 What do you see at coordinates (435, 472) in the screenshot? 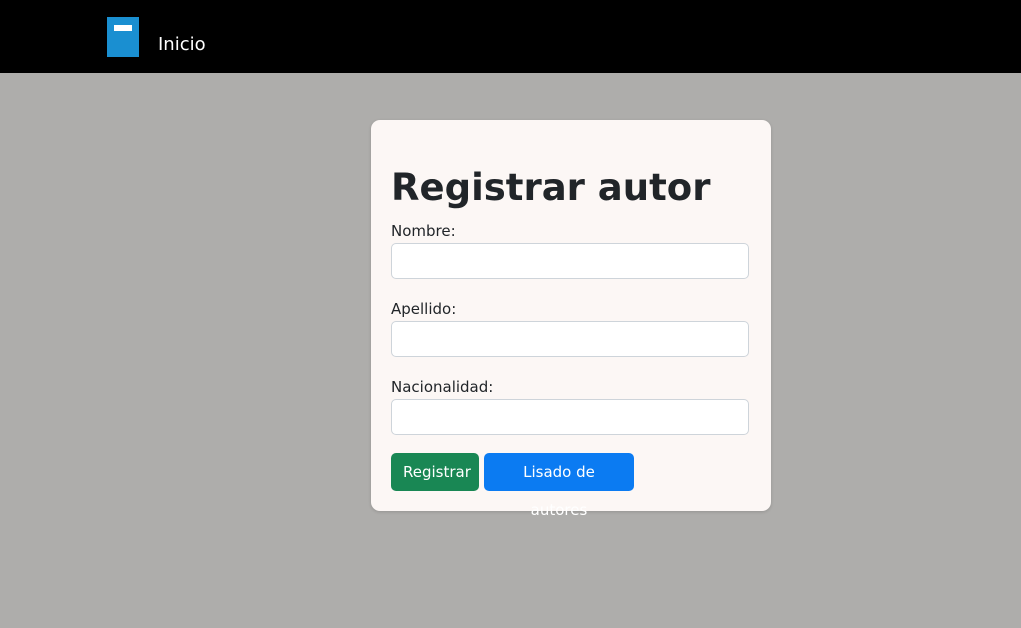
I see `registrar-button: Registrar` at bounding box center [435, 472].